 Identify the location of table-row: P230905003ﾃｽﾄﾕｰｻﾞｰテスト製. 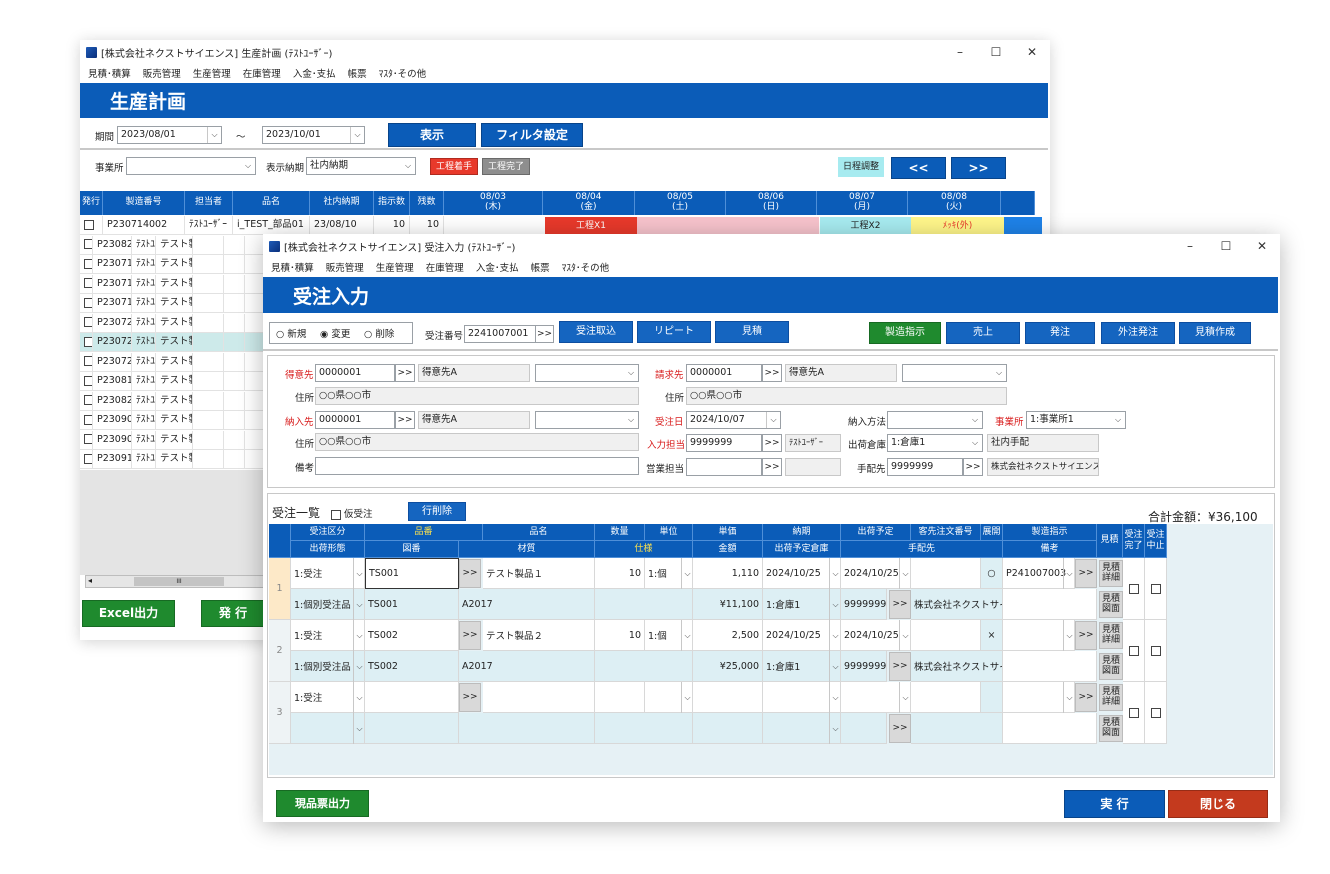
(172, 420).